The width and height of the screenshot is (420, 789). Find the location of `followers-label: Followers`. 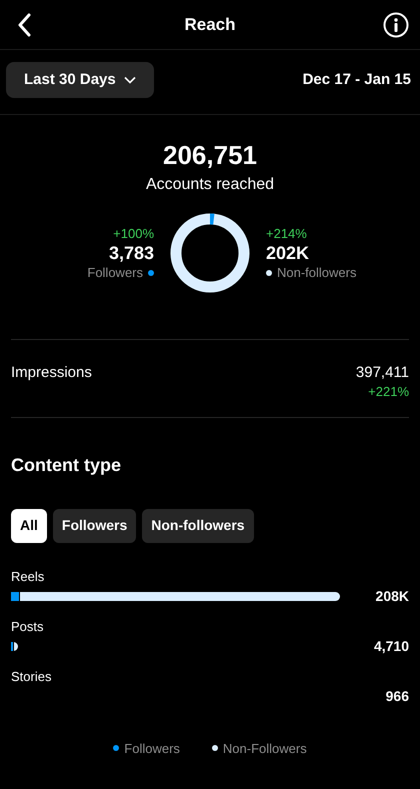

followers-label: Followers is located at coordinates (115, 273).